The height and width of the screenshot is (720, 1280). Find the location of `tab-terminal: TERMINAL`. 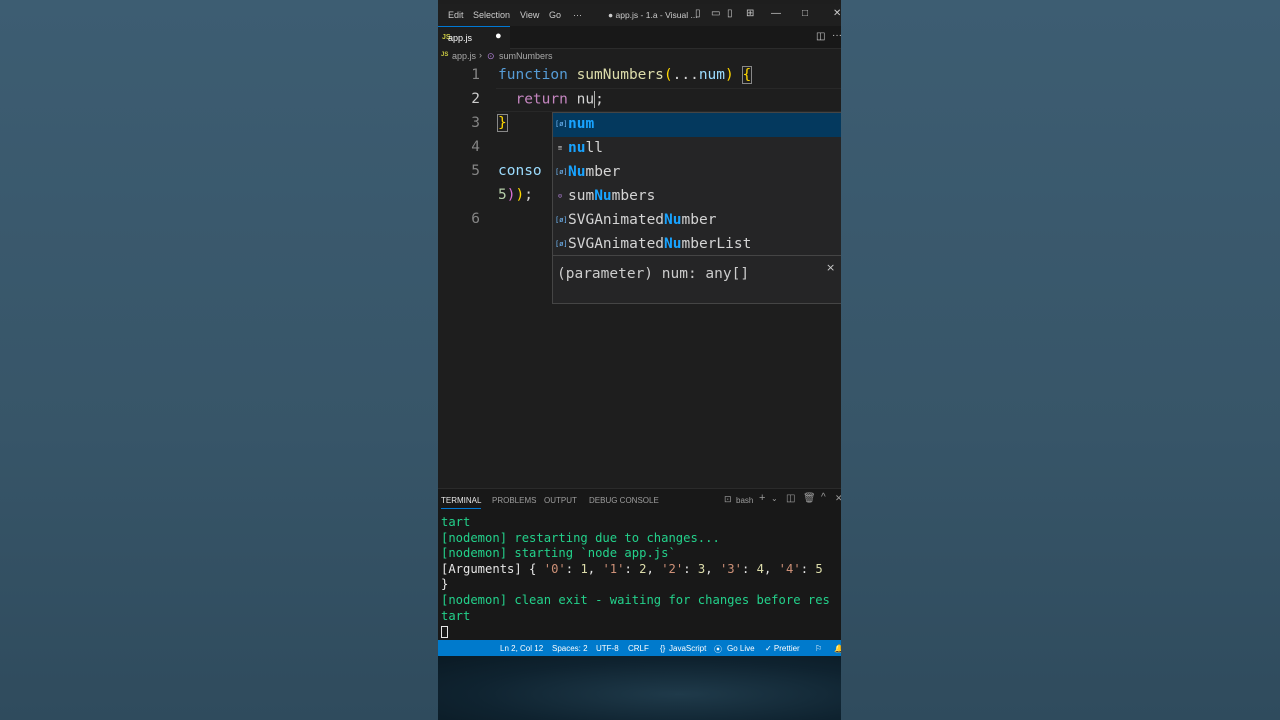

tab-terminal: TERMINAL is located at coordinates (461, 502).